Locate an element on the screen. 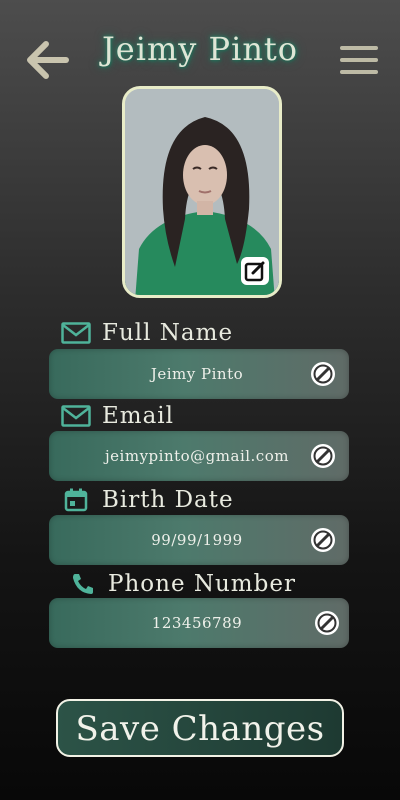 The height and width of the screenshot is (800, 400). full-name-field: Jeimy Pinto is located at coordinates (199, 374).